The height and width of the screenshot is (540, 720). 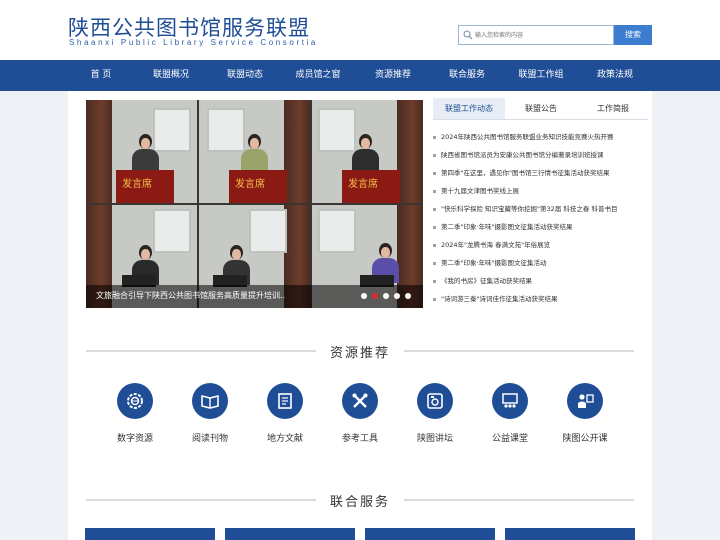 What do you see at coordinates (435, 437) in the screenshot?
I see `resource-label: 陕图讲坛` at bounding box center [435, 437].